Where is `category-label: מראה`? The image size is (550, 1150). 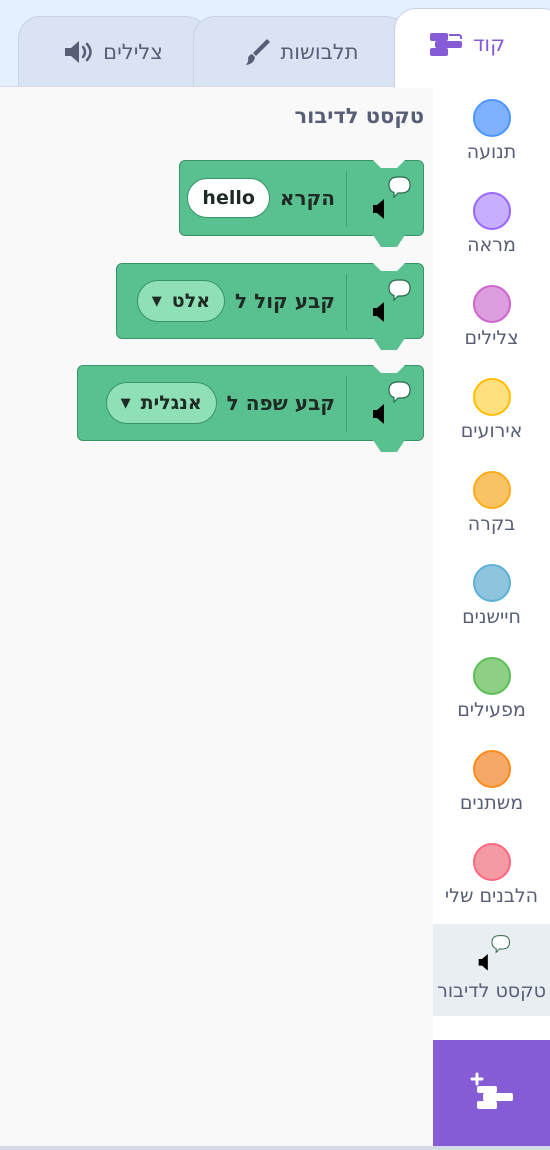 category-label: מראה is located at coordinates (491, 245).